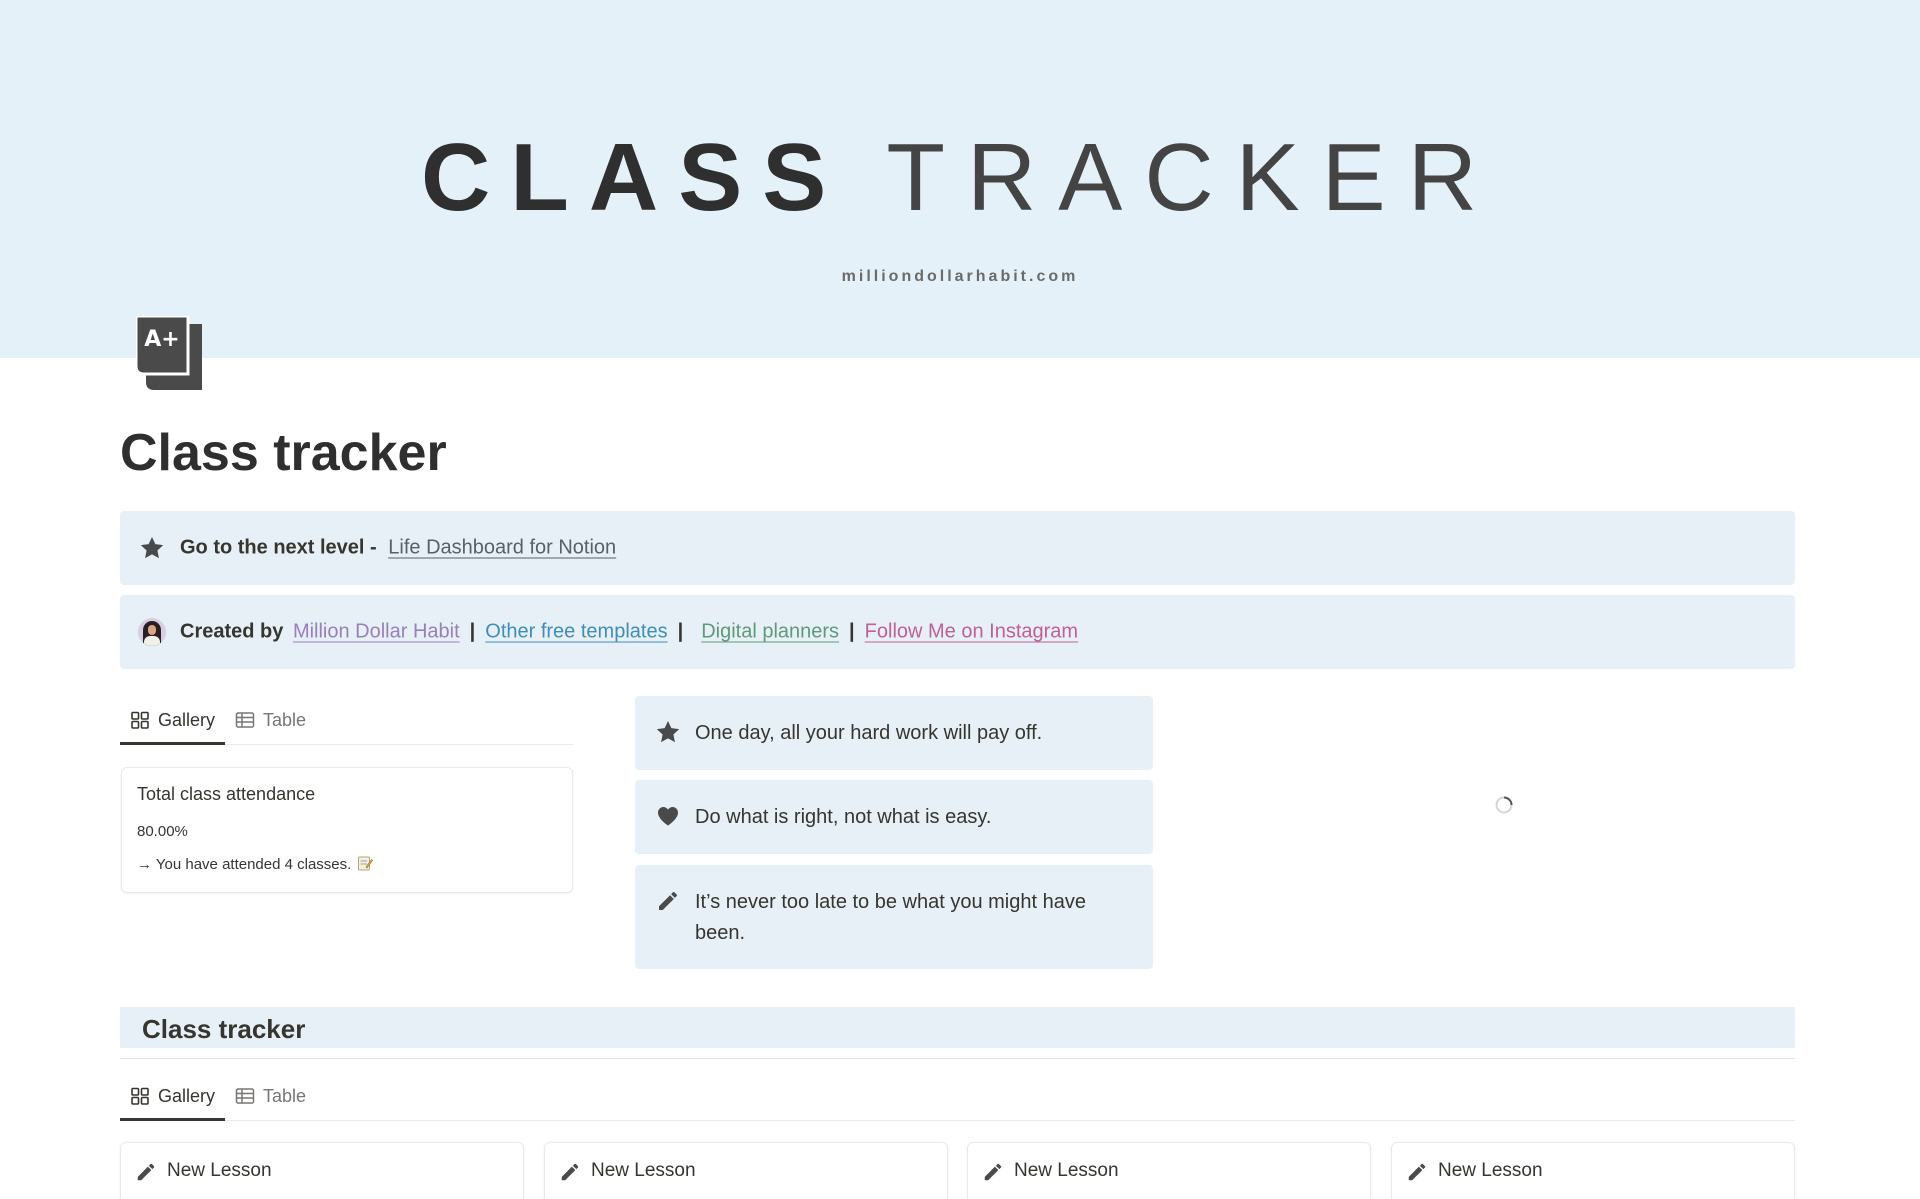 This screenshot has width=1920, height=1199. Describe the element at coordinates (668, 816) in the screenshot. I see `heart-icon` at that location.